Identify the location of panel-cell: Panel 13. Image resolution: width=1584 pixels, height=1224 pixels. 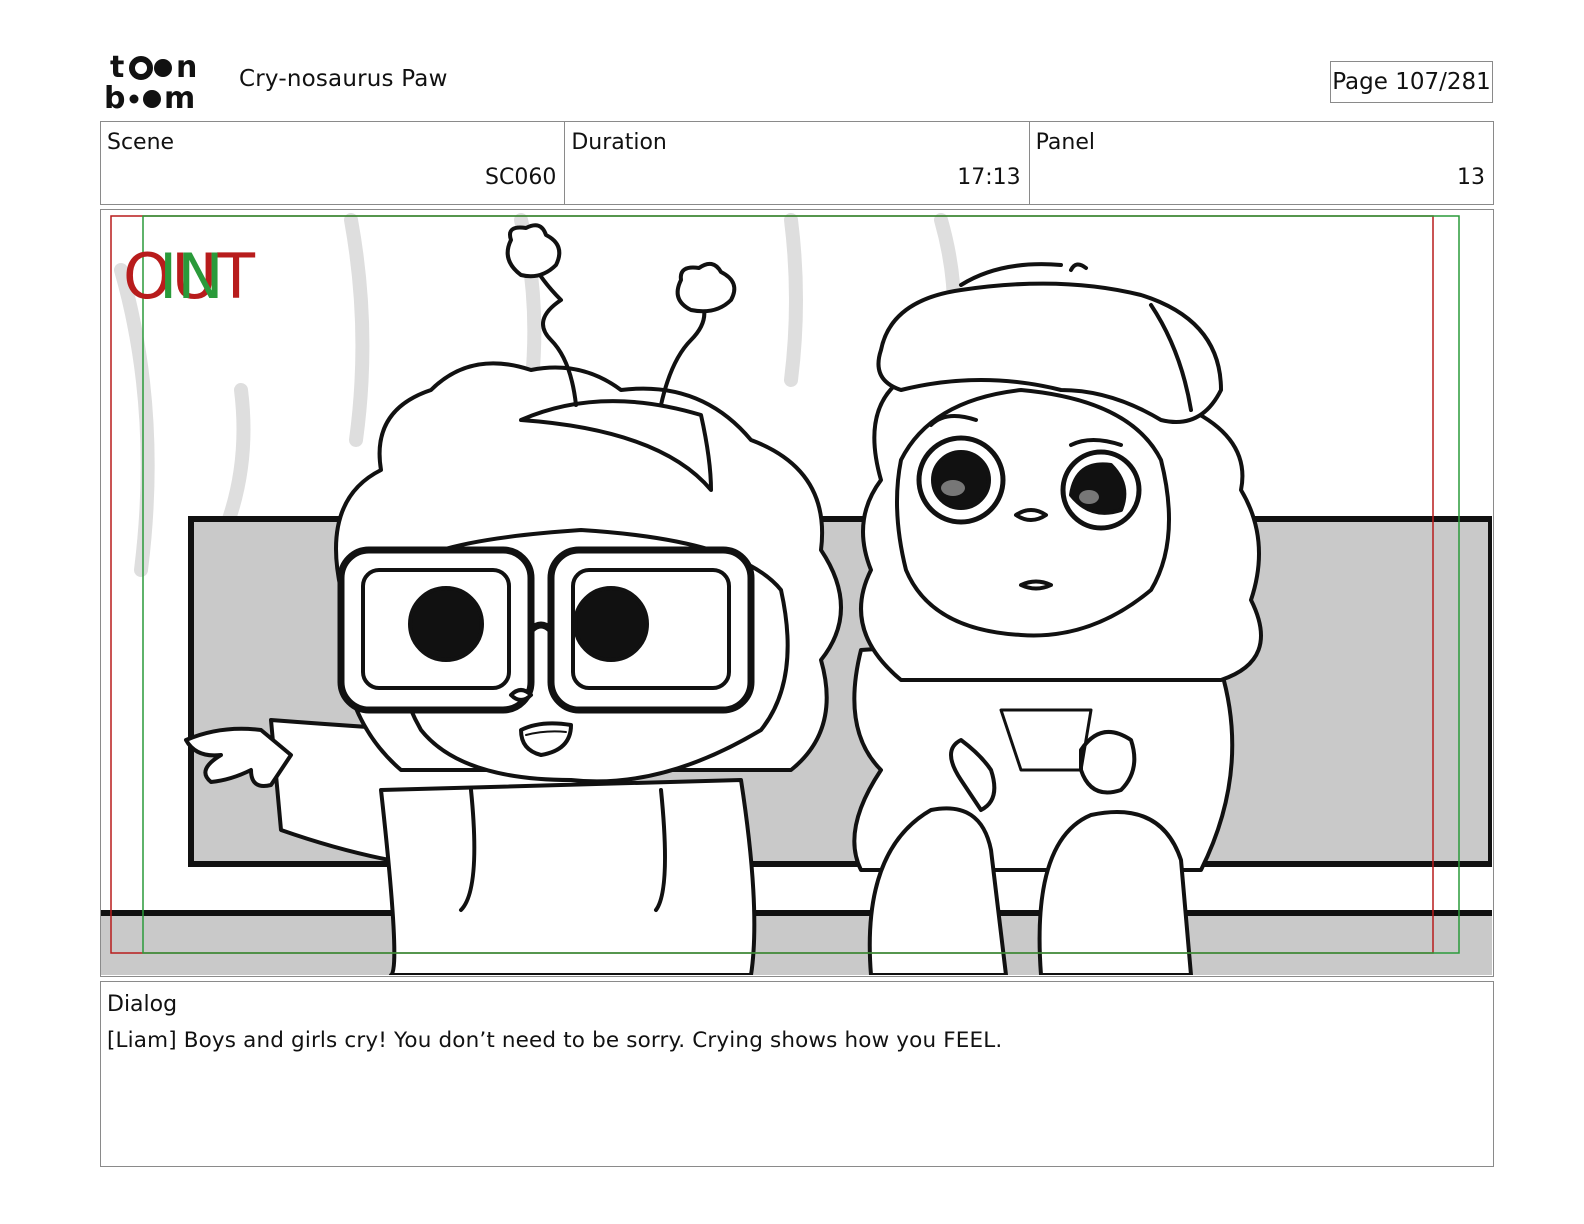
(1261, 163).